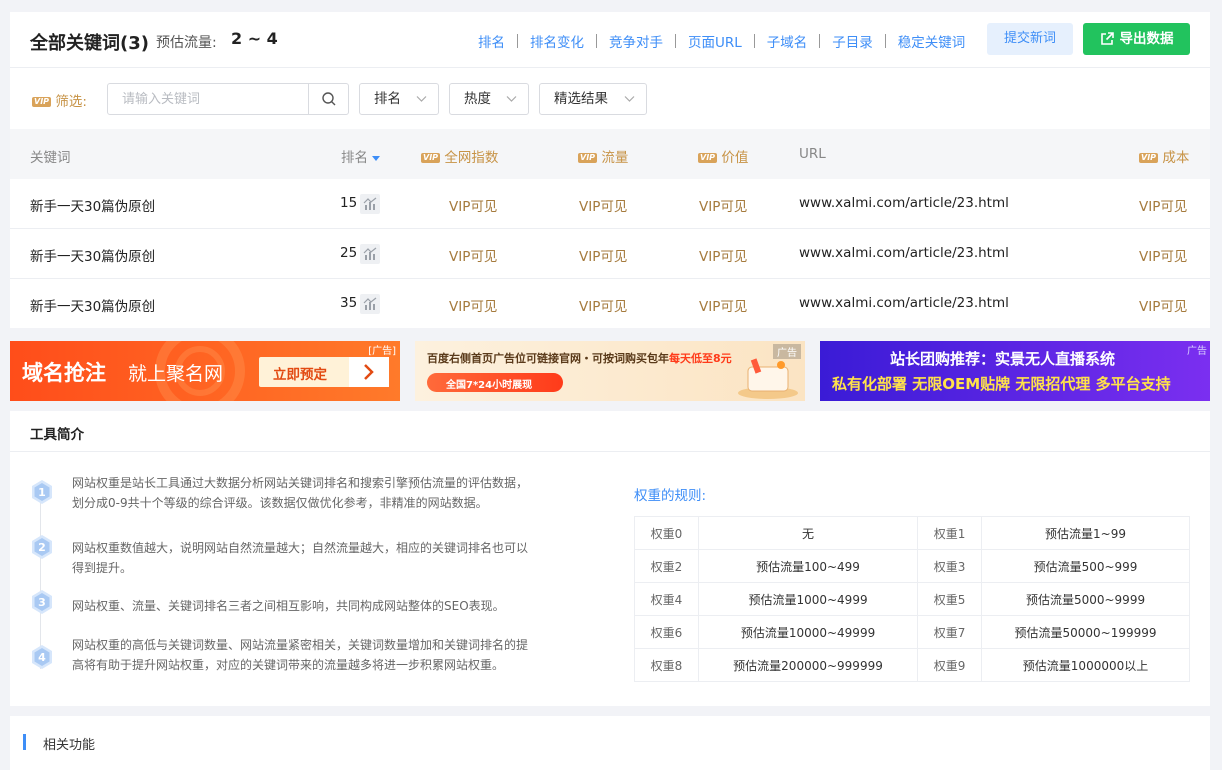 This screenshot has height=770, width=1222. What do you see at coordinates (186, 43) in the screenshot?
I see `flow-label: 预估流量:` at bounding box center [186, 43].